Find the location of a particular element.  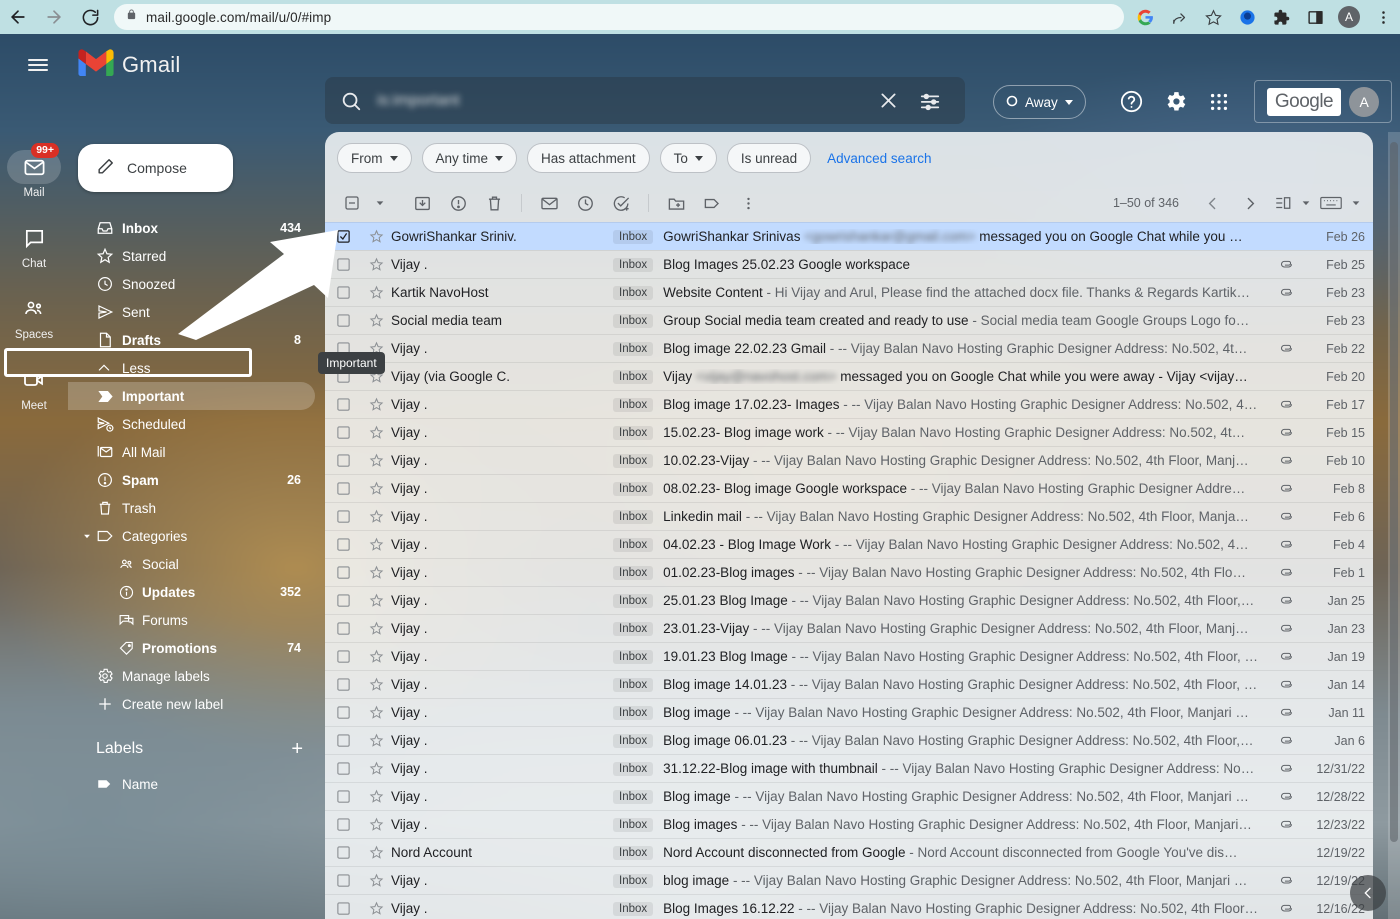

mark-as-unread-envelope-icon is located at coordinates (549, 203).